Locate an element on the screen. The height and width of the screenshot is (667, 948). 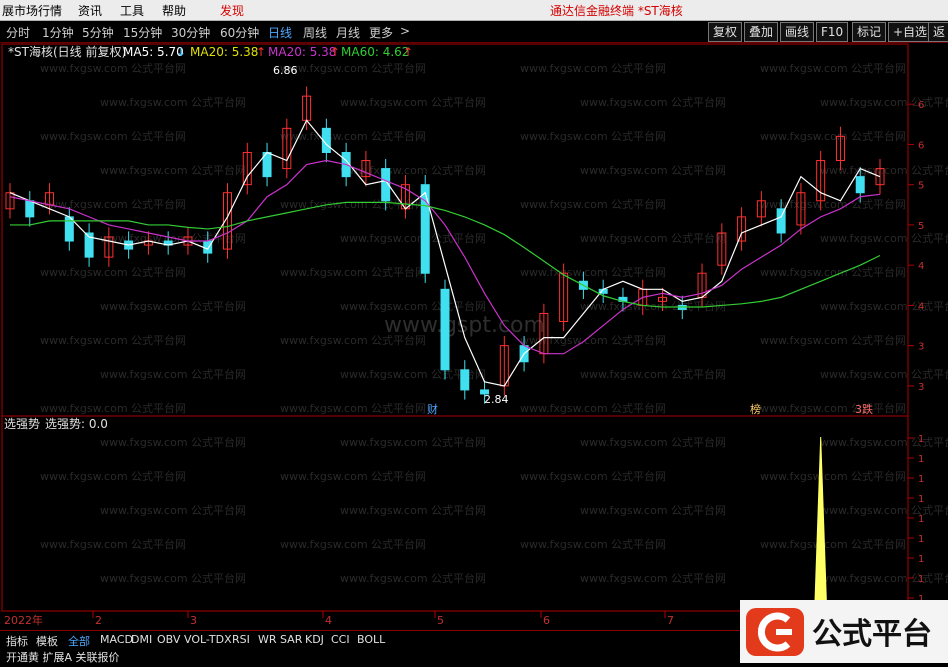
menu-discover: 发现 is located at coordinates (232, 10).